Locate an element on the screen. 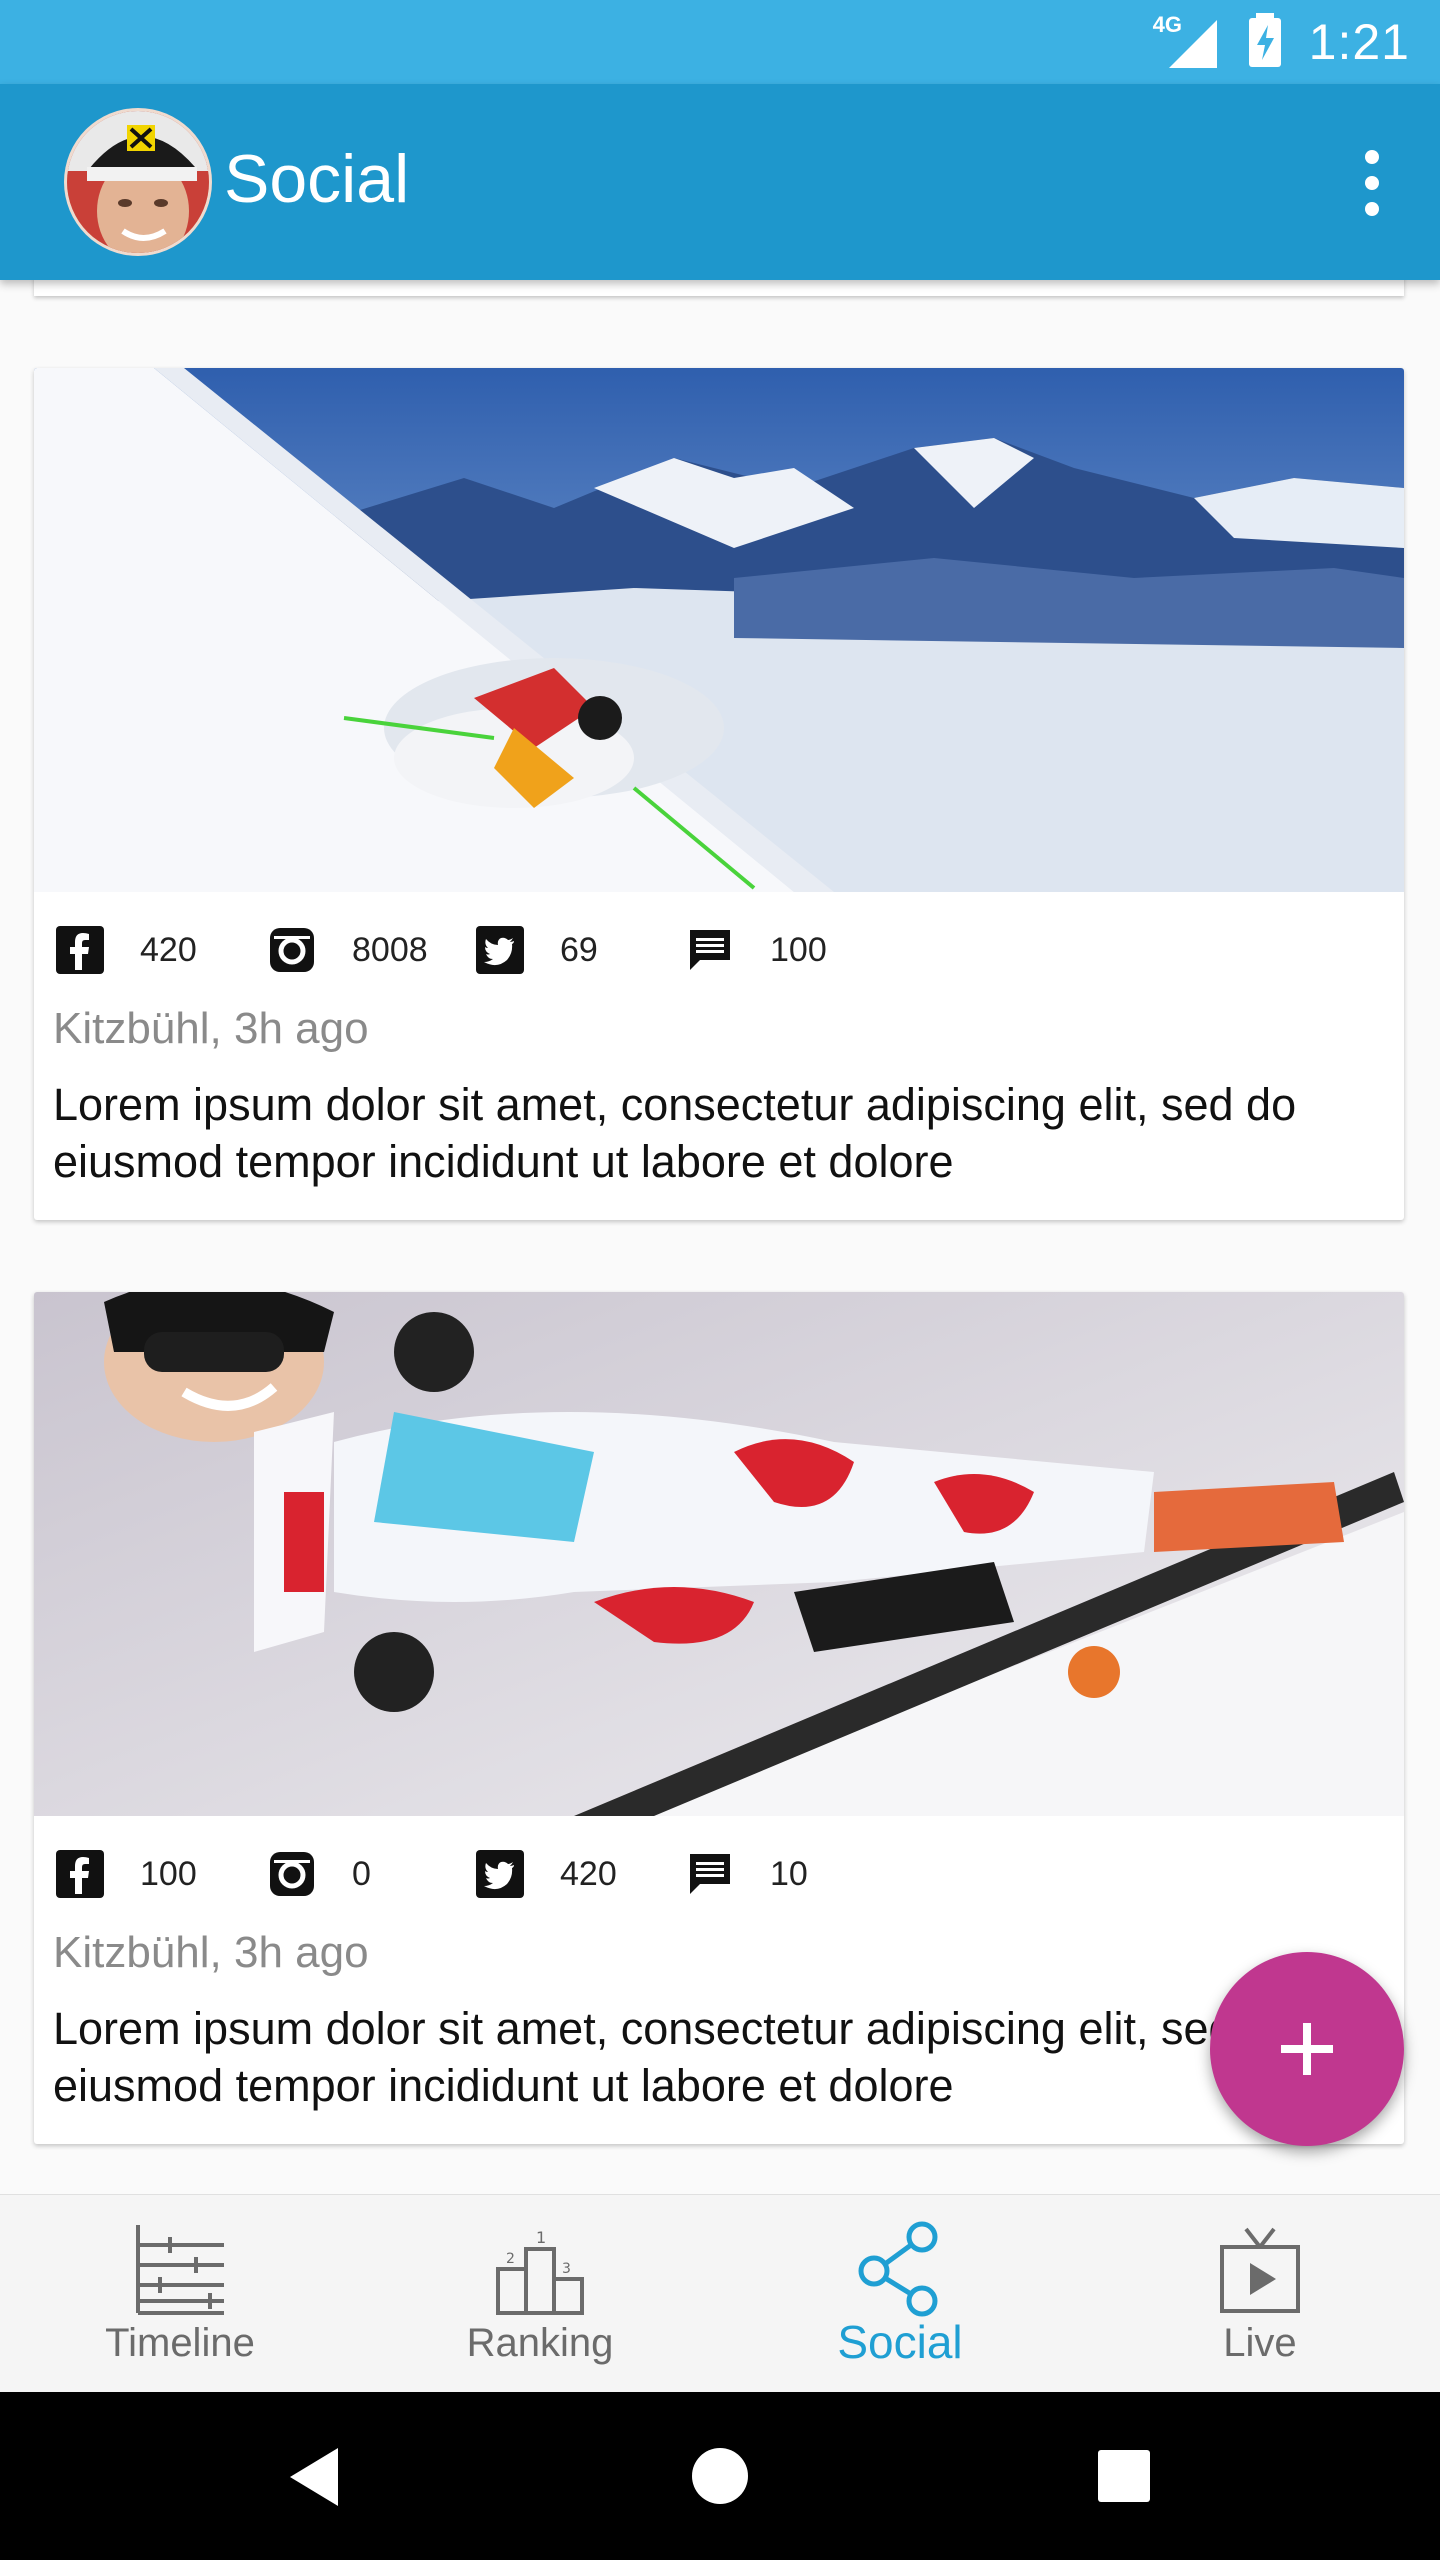  tab-social-label: Social is located at coordinates (900, 2342).